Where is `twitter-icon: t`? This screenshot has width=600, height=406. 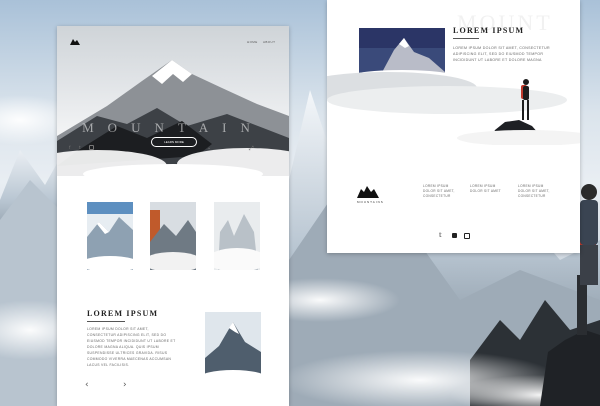
twitter-icon: t is located at coordinates (80, 147).